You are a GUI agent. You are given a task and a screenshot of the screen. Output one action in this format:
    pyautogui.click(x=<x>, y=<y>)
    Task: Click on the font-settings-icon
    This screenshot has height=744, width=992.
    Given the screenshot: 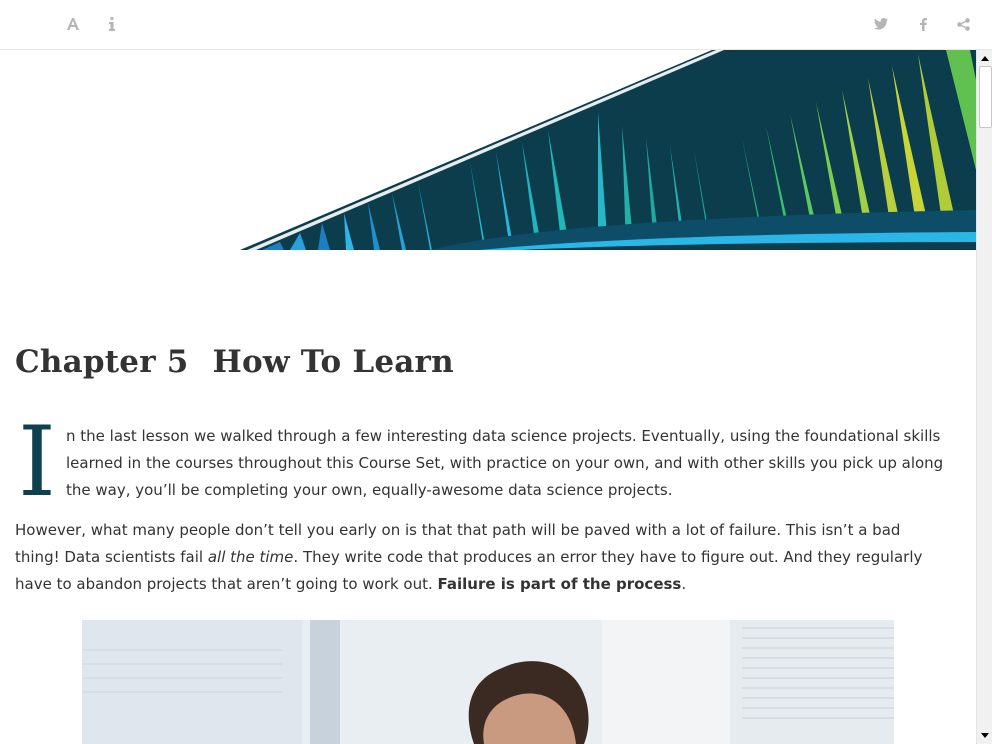 What is the action you would take?
    pyautogui.click(x=73, y=24)
    